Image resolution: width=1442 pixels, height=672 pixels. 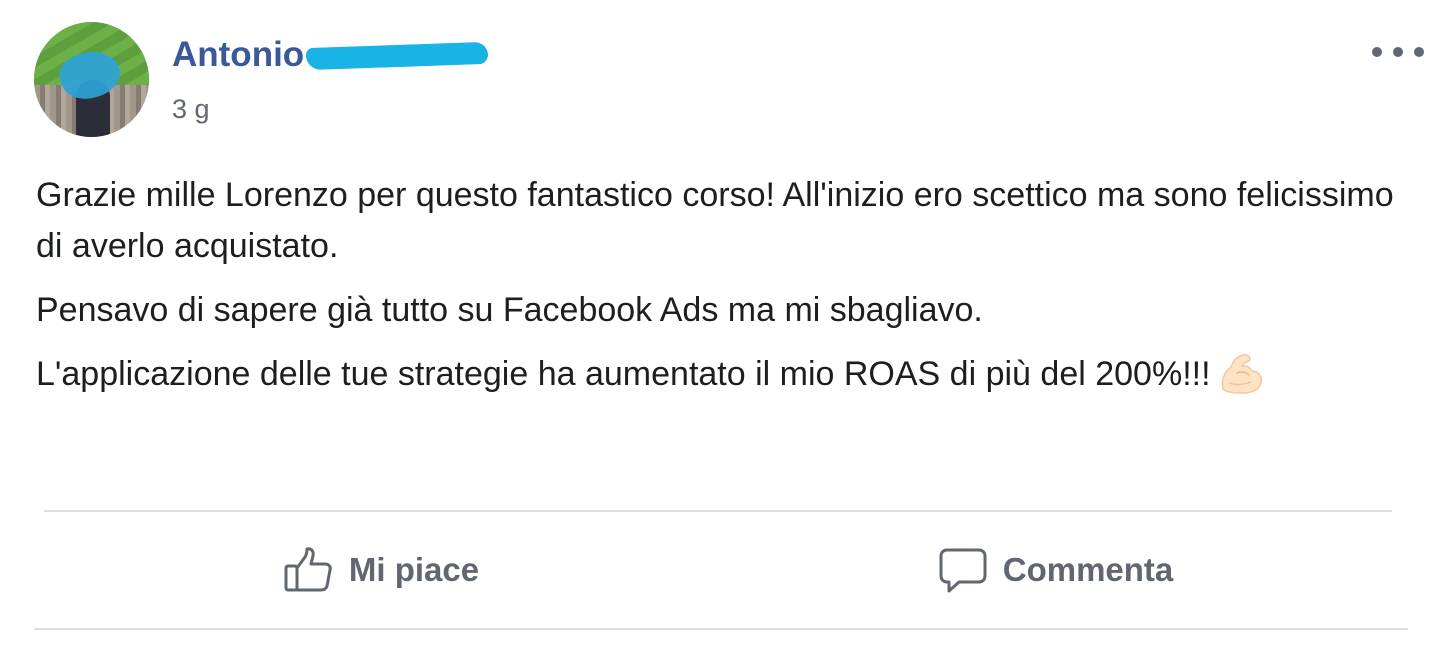 What do you see at coordinates (191, 109) in the screenshot?
I see `post-timestamp: 3 g` at bounding box center [191, 109].